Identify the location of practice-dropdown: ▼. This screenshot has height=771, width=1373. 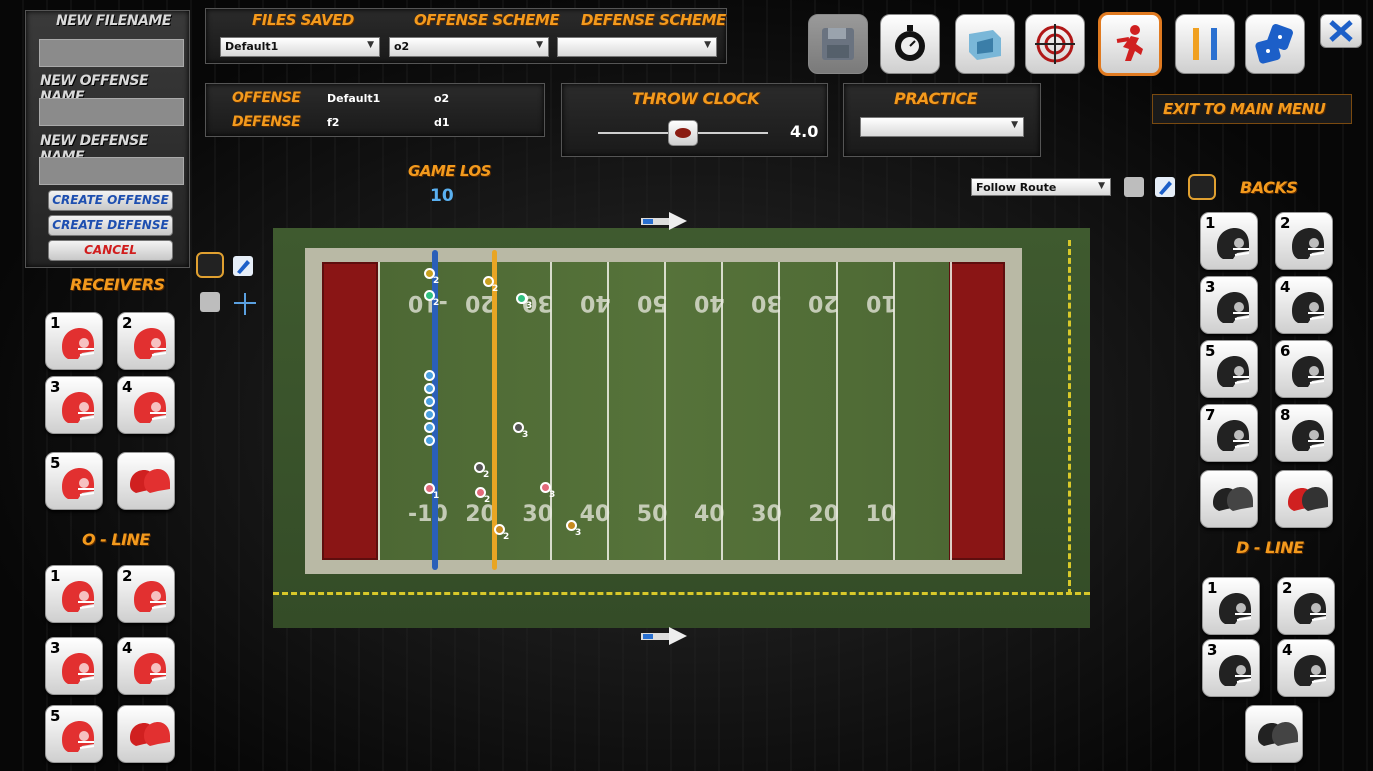
(942, 127).